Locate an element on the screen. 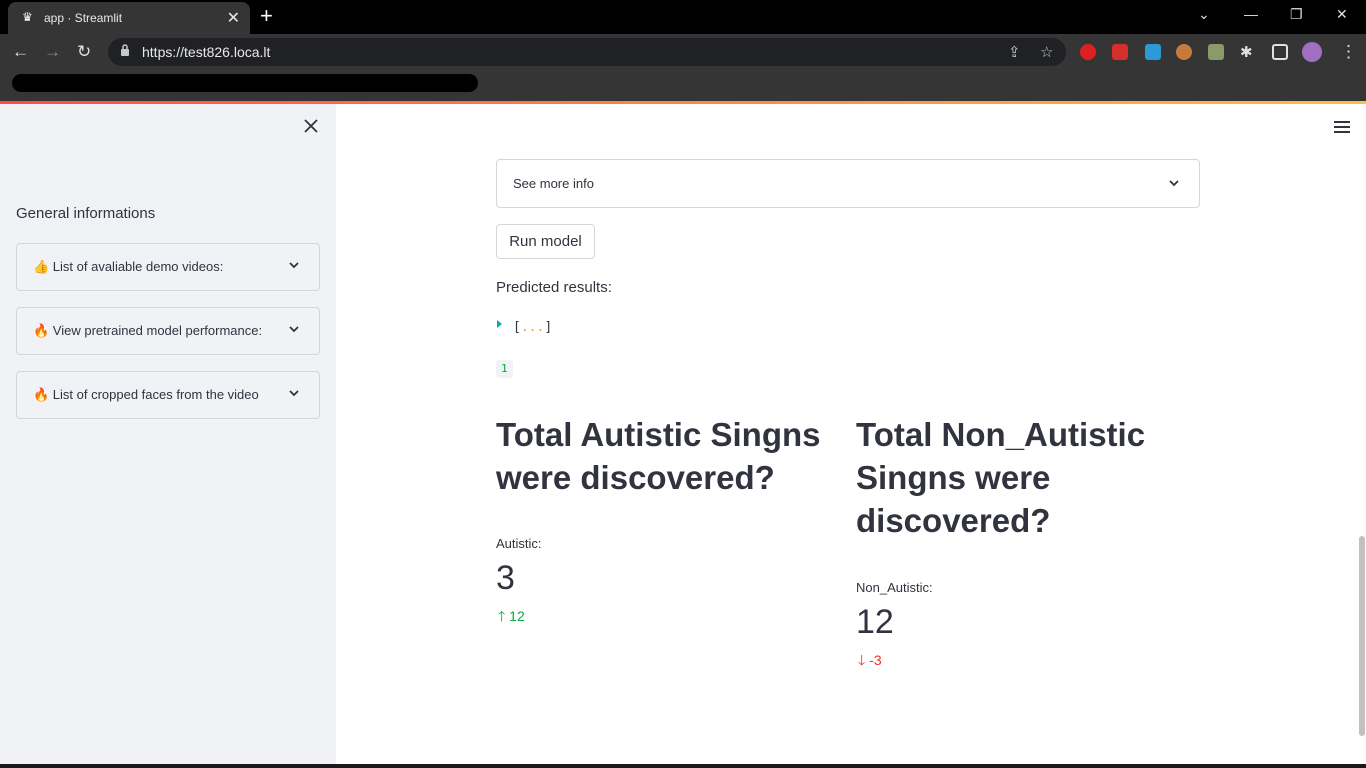  close-sidebar-icon is located at coordinates (311, 126).